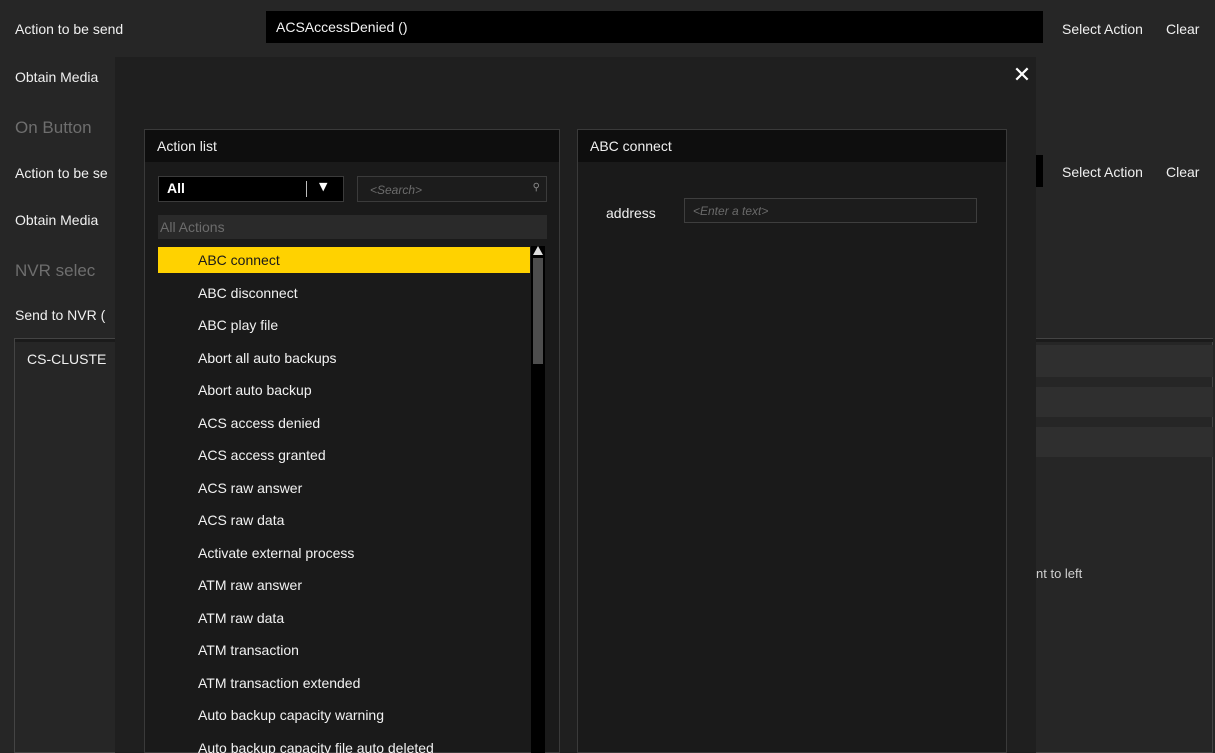 This screenshot has width=1215, height=753. Describe the element at coordinates (344, 650) in the screenshot. I see `action-list-item: ATM transaction` at that location.